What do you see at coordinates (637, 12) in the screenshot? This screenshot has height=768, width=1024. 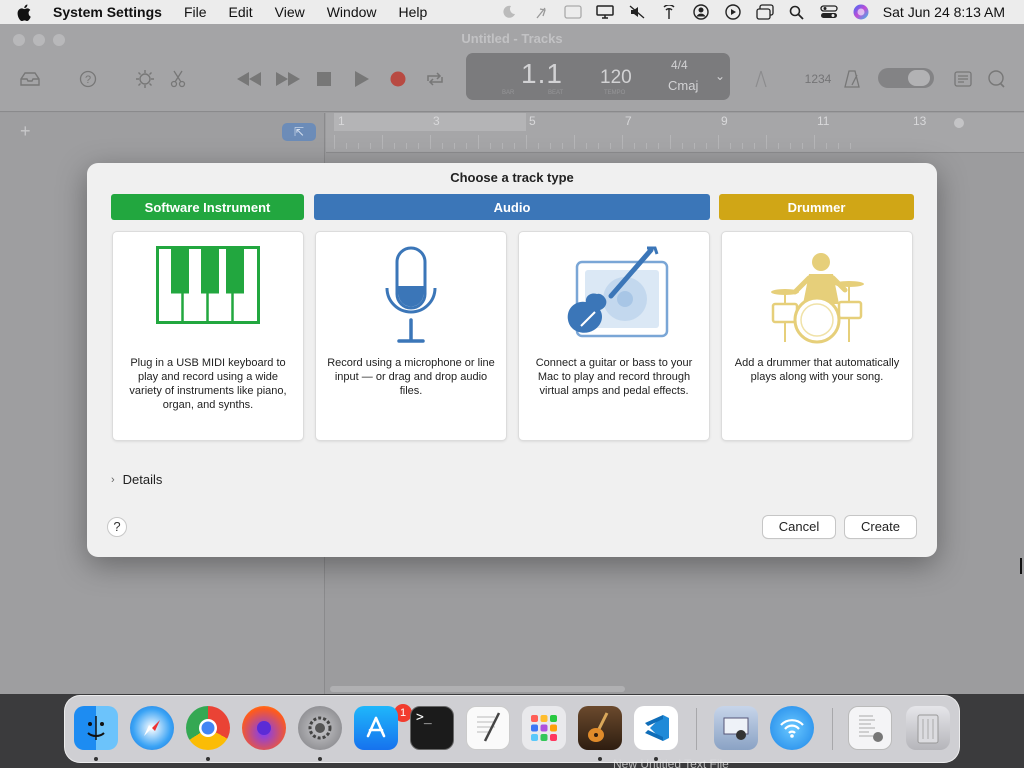 I see `mute-icon` at bounding box center [637, 12].